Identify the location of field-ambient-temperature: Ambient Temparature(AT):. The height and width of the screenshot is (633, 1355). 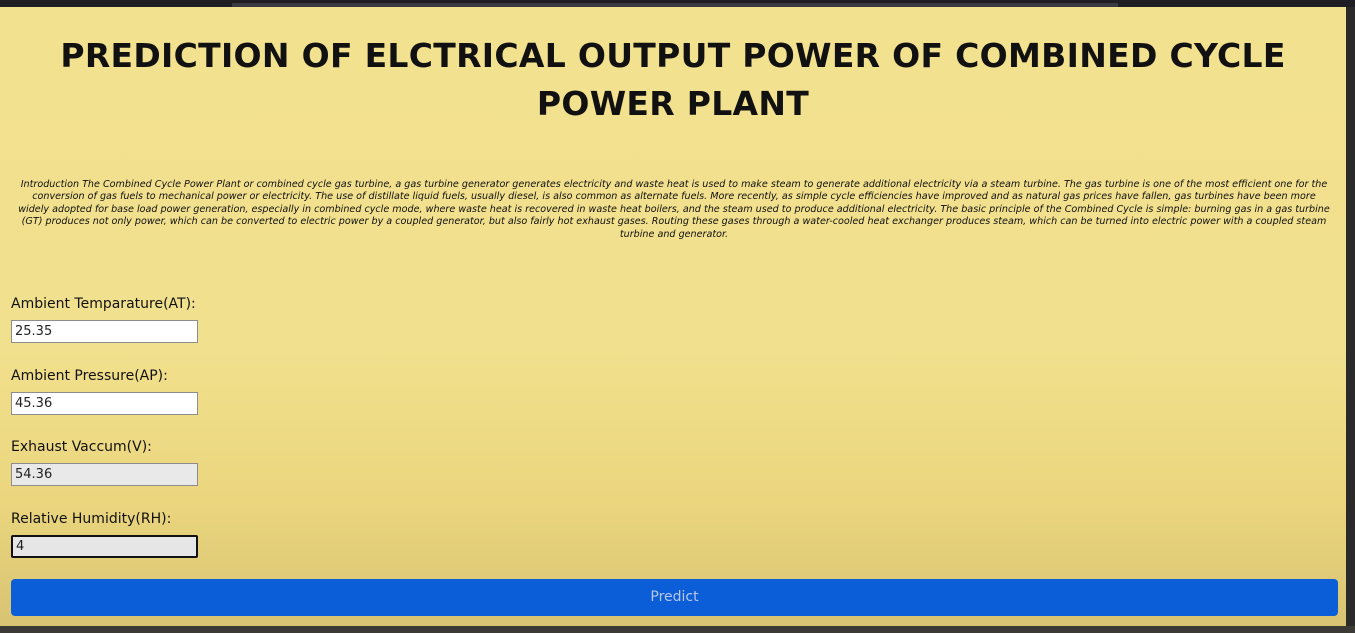
(104, 319).